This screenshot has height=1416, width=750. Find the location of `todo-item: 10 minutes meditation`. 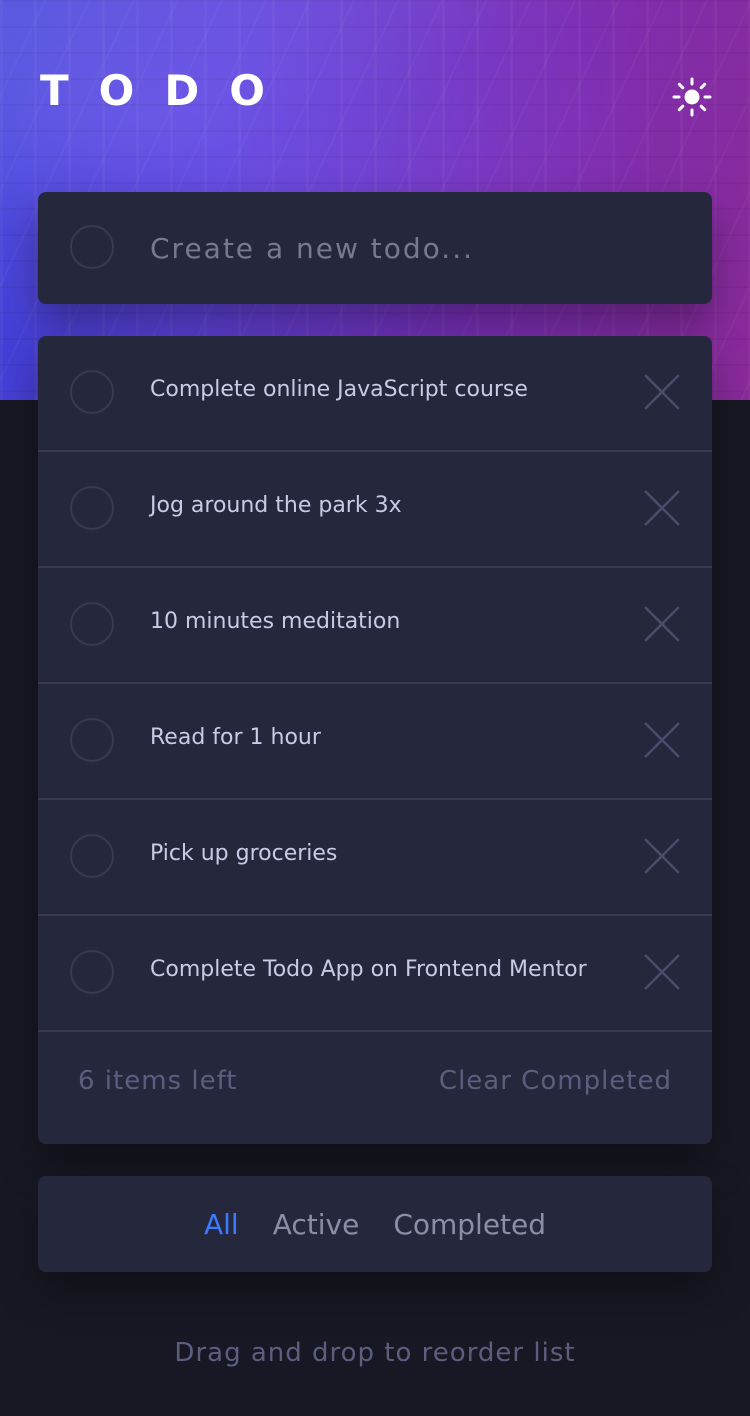

todo-item: 10 minutes meditation is located at coordinates (375, 626).